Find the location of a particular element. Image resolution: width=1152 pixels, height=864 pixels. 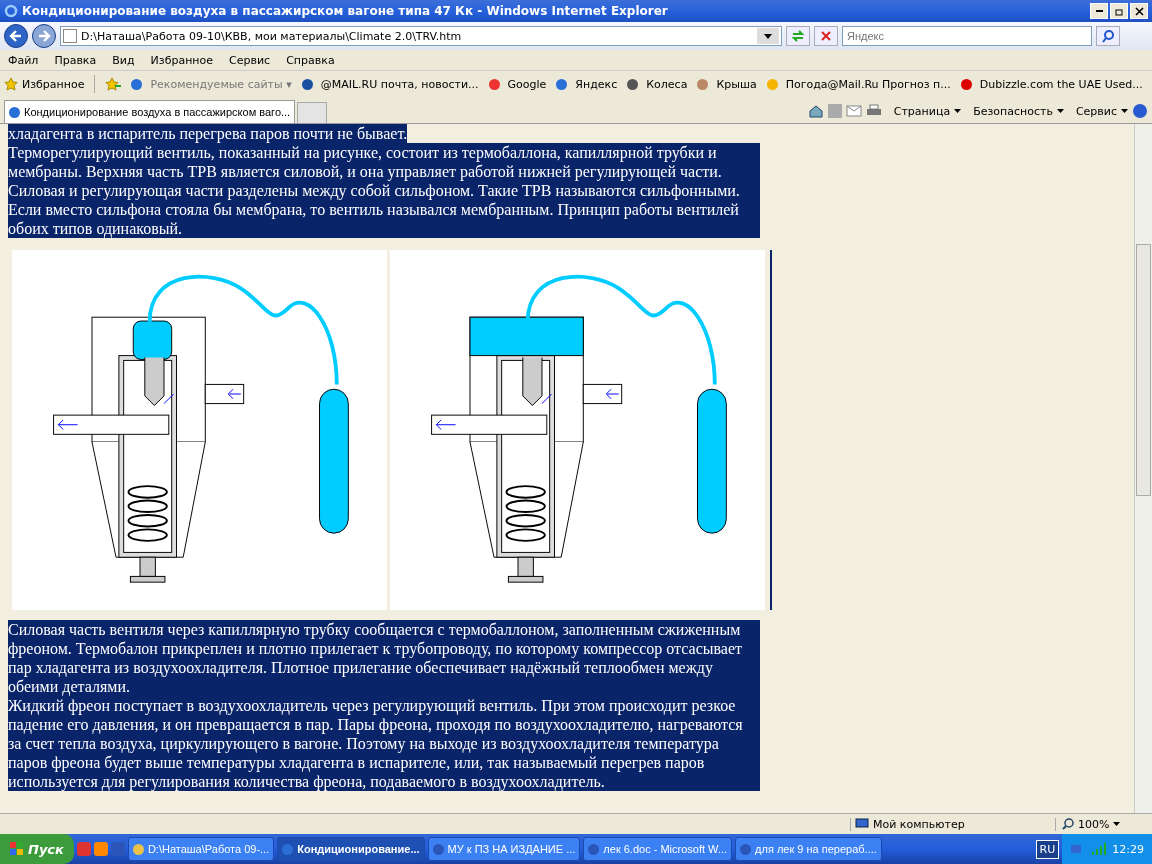

refresh-button is located at coordinates (798, 36).